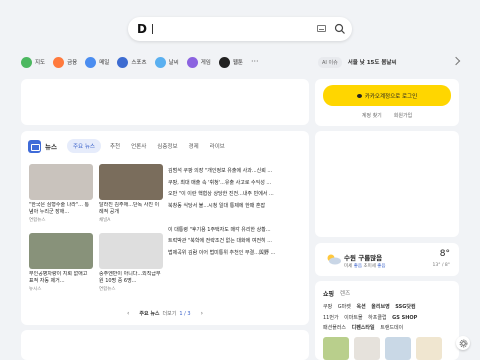 Image resolution: width=480 pixels, height=360 pixels. I want to click on shop-thumbs, so click(385, 348).